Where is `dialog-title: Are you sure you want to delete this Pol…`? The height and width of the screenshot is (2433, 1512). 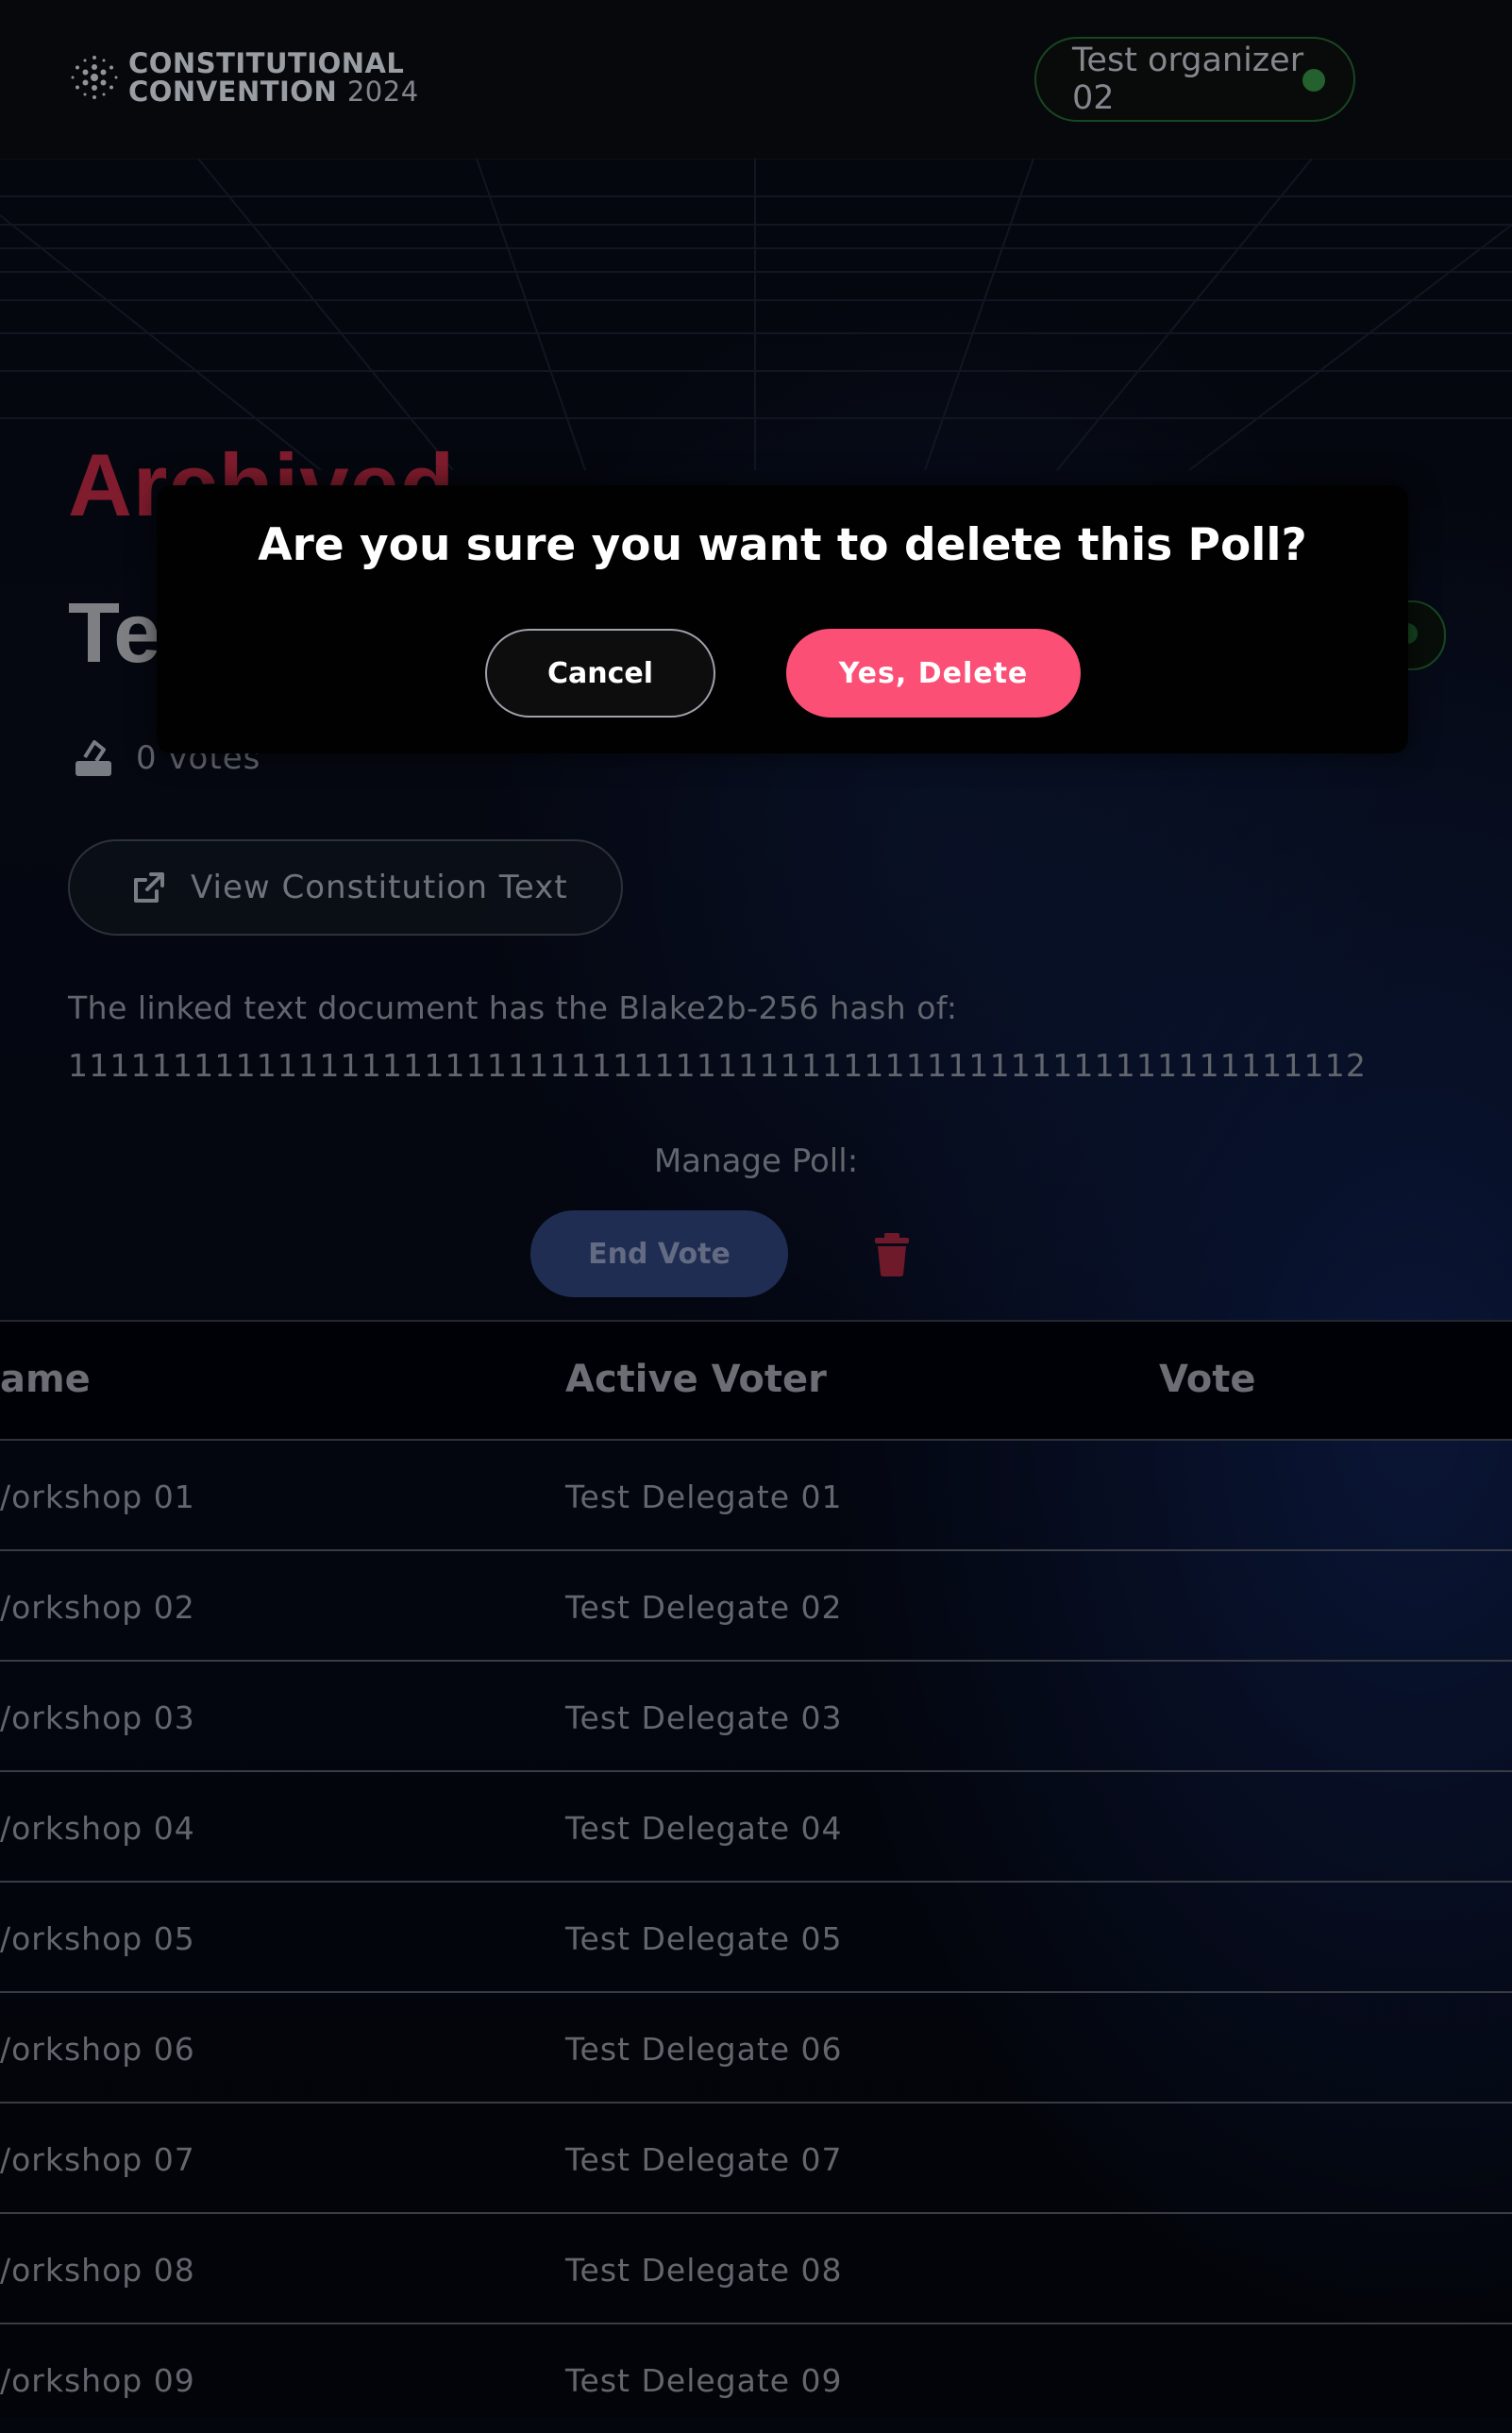 dialog-title: Are you sure you want to delete this Pol… is located at coordinates (782, 545).